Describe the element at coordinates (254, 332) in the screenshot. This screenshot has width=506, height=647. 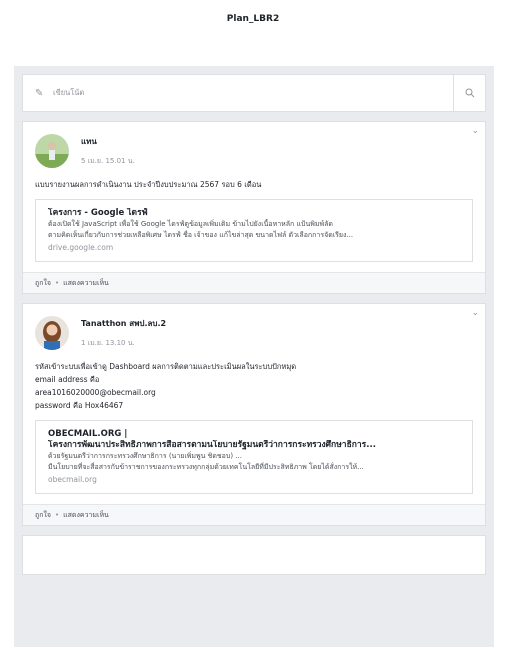
I see `post-header: Tanatthon สพป.ลบ.2 1 เม.ย. 13.10 น.` at that location.